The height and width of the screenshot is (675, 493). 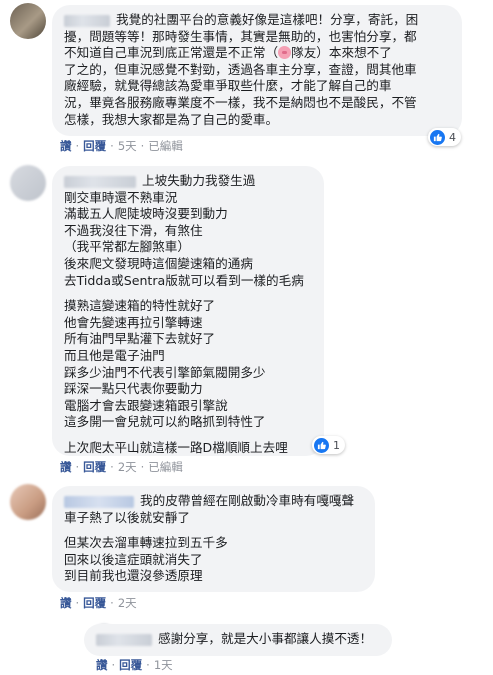 I want to click on comment-actions: 讚 · 回覆 · 2天, so click(x=98, y=603).